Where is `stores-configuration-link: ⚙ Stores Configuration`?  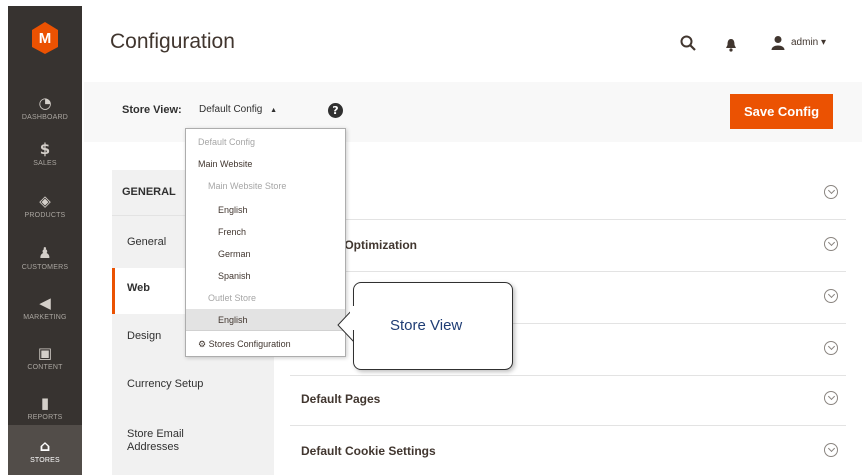 stores-configuration-link: ⚙ Stores Configuration is located at coordinates (265, 344).